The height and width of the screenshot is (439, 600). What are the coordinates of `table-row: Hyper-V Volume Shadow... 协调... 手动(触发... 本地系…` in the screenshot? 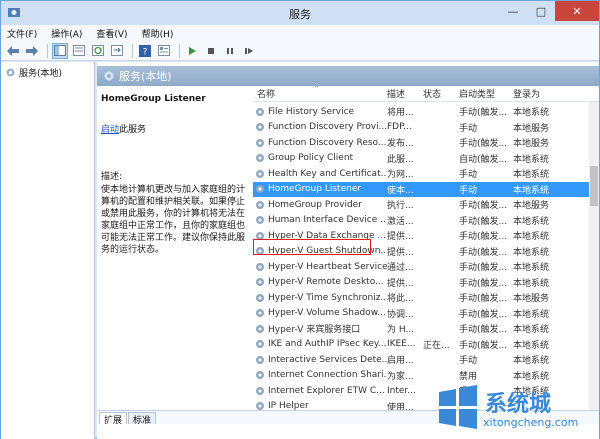 It's located at (426, 314).